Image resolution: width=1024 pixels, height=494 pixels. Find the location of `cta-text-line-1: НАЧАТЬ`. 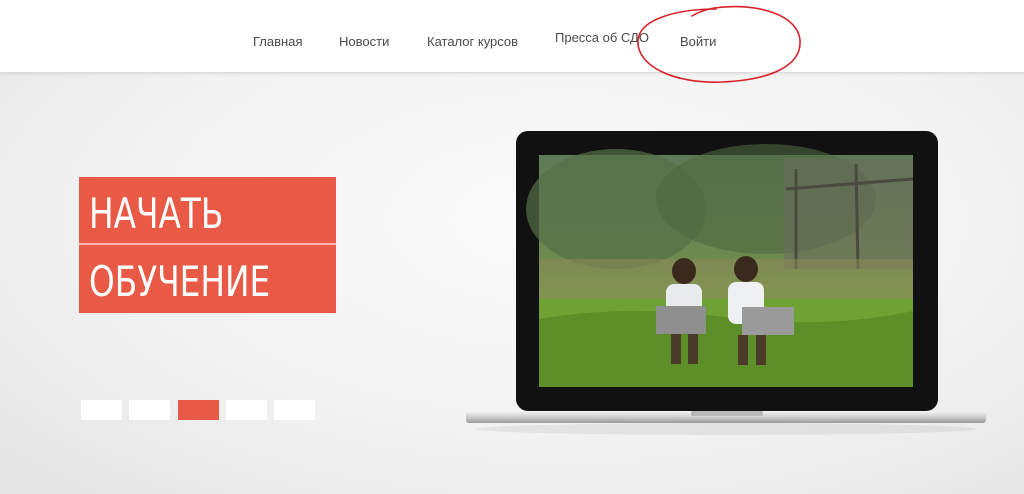

cta-text-line-1: НАЧАТЬ is located at coordinates (156, 213).